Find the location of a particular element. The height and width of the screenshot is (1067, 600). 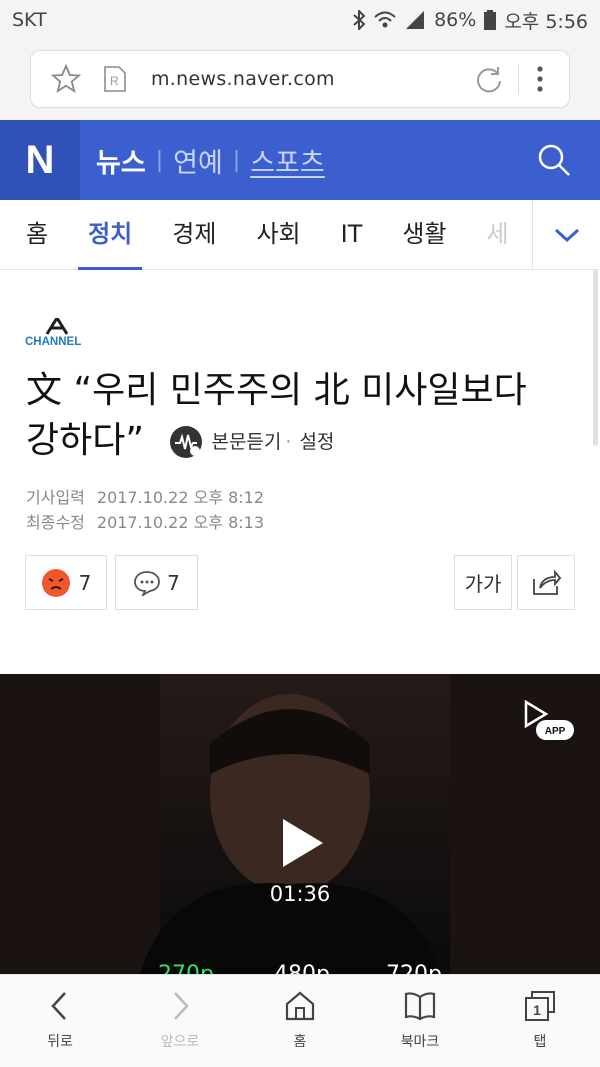

url-text: m.news.naver.com is located at coordinates (312, 79).